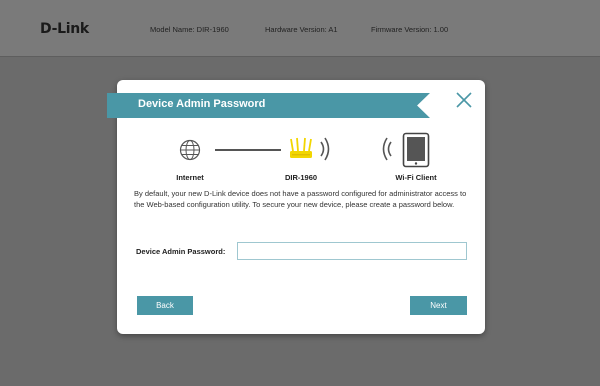 The height and width of the screenshot is (386, 600). I want to click on next-button: Next, so click(438, 305).